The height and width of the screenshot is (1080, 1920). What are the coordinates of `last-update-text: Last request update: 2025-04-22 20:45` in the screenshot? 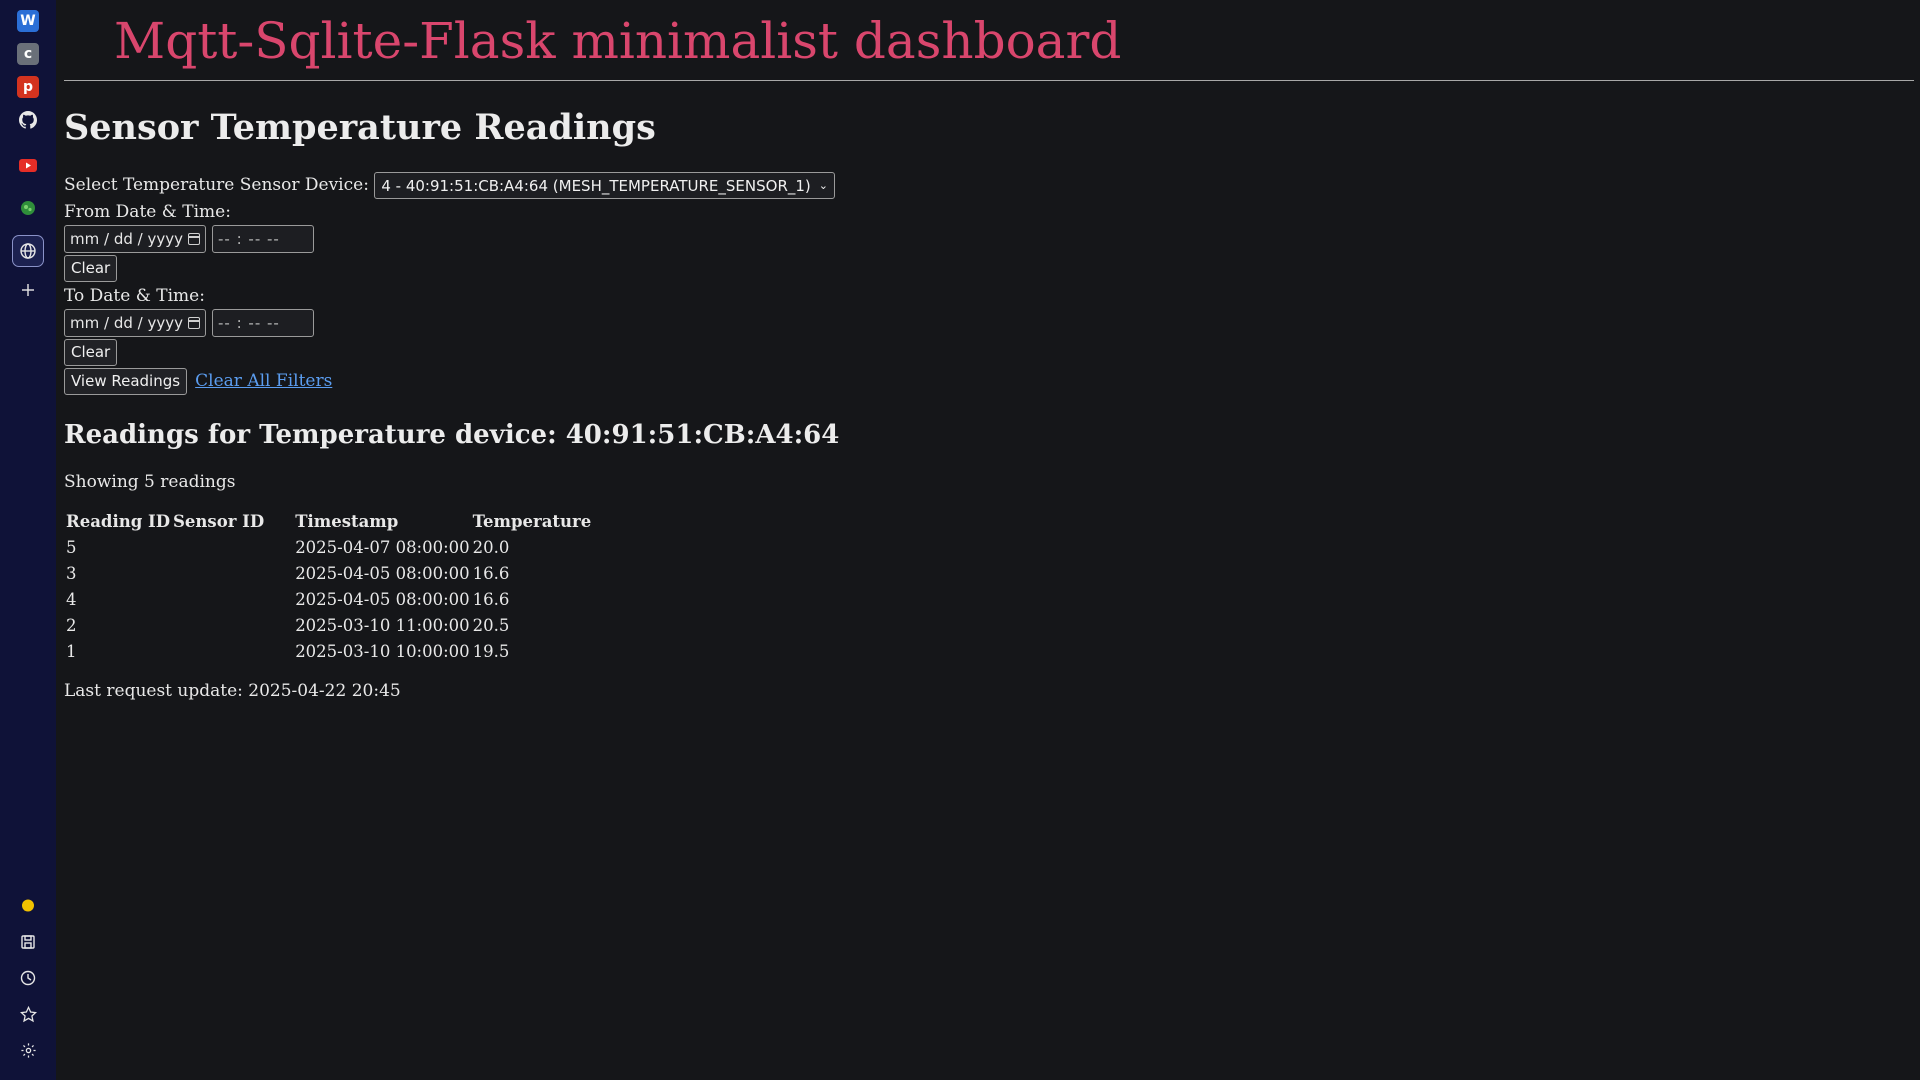 It's located at (232, 691).